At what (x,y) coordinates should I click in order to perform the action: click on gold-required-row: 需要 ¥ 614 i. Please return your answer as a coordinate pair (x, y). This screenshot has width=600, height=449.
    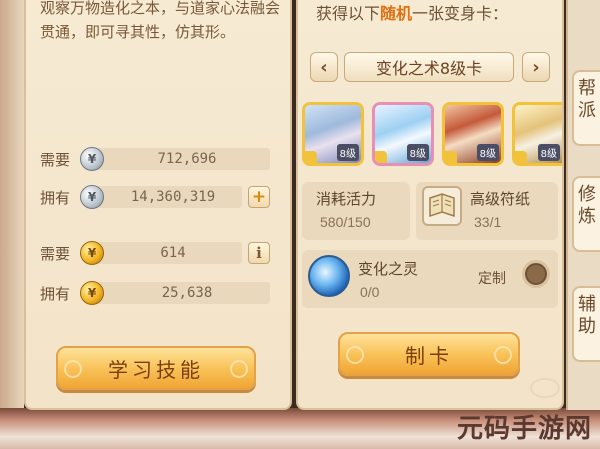
    Looking at the image, I should click on (155, 253).